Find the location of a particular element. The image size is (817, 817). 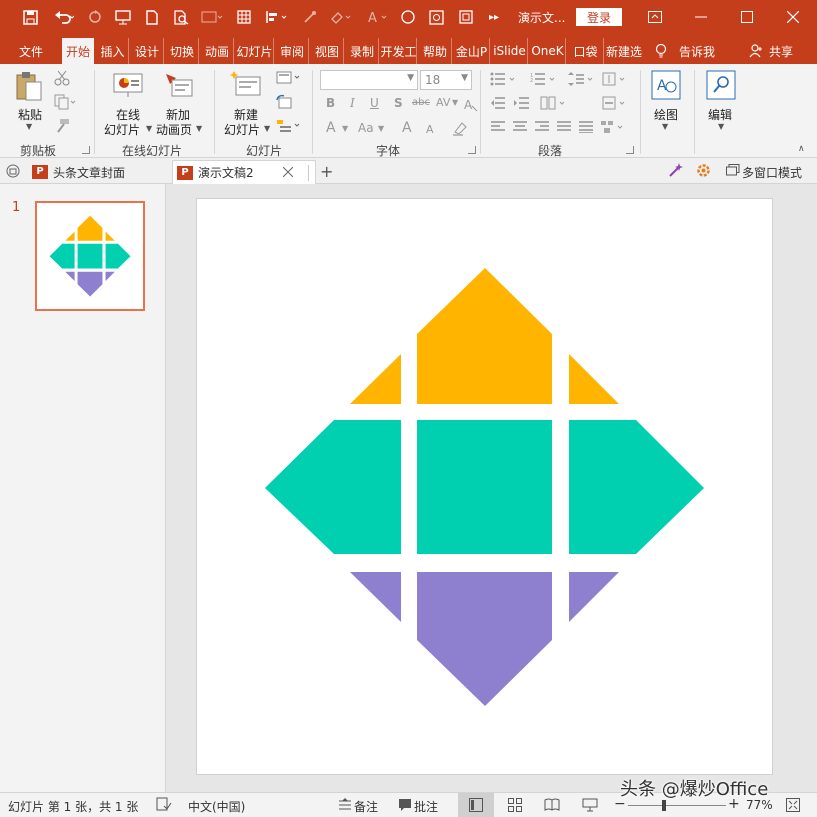

zoom-slider-thumb is located at coordinates (664, 805).